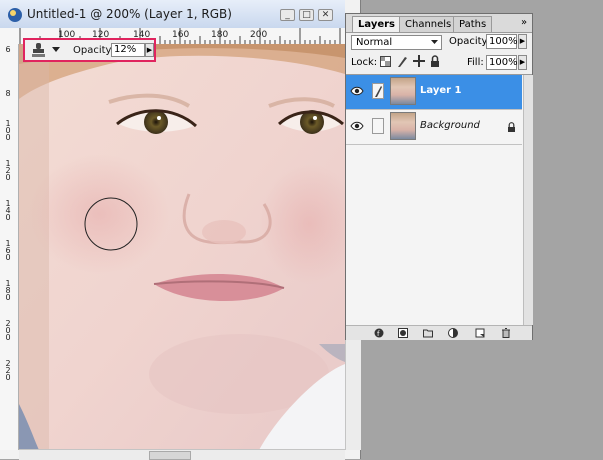 This screenshot has height=460, width=603. I want to click on panel-tabs: Layers Channels Paths », so click(439, 23).